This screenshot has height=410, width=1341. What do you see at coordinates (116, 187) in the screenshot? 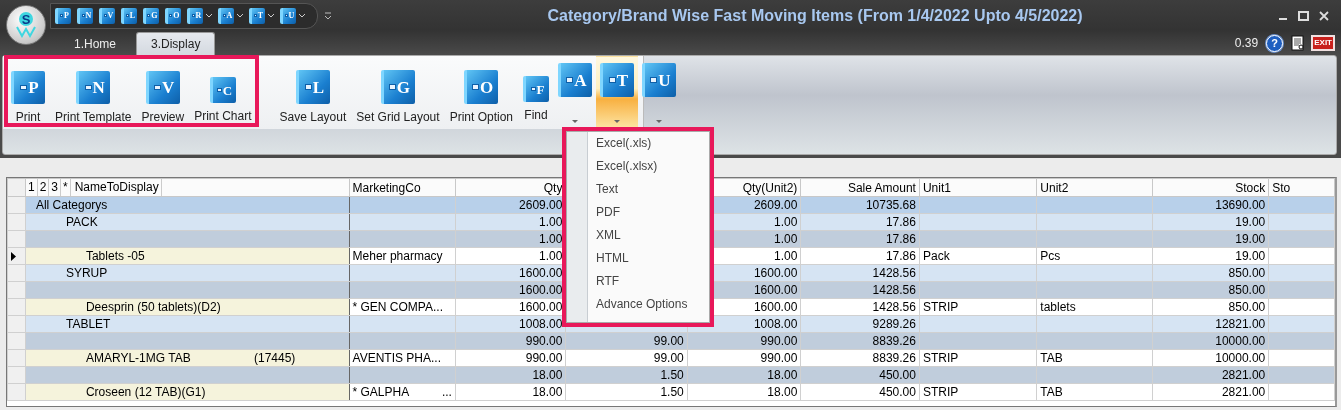
I see `column-header: NameToDisplay` at bounding box center [116, 187].